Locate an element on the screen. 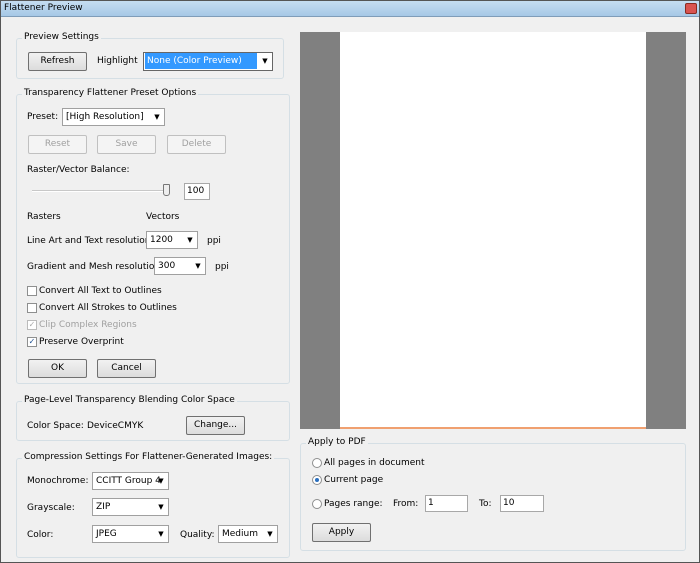 This screenshot has width=700, height=563. clip-complex-label: Clip Complex Regions is located at coordinates (88, 325).